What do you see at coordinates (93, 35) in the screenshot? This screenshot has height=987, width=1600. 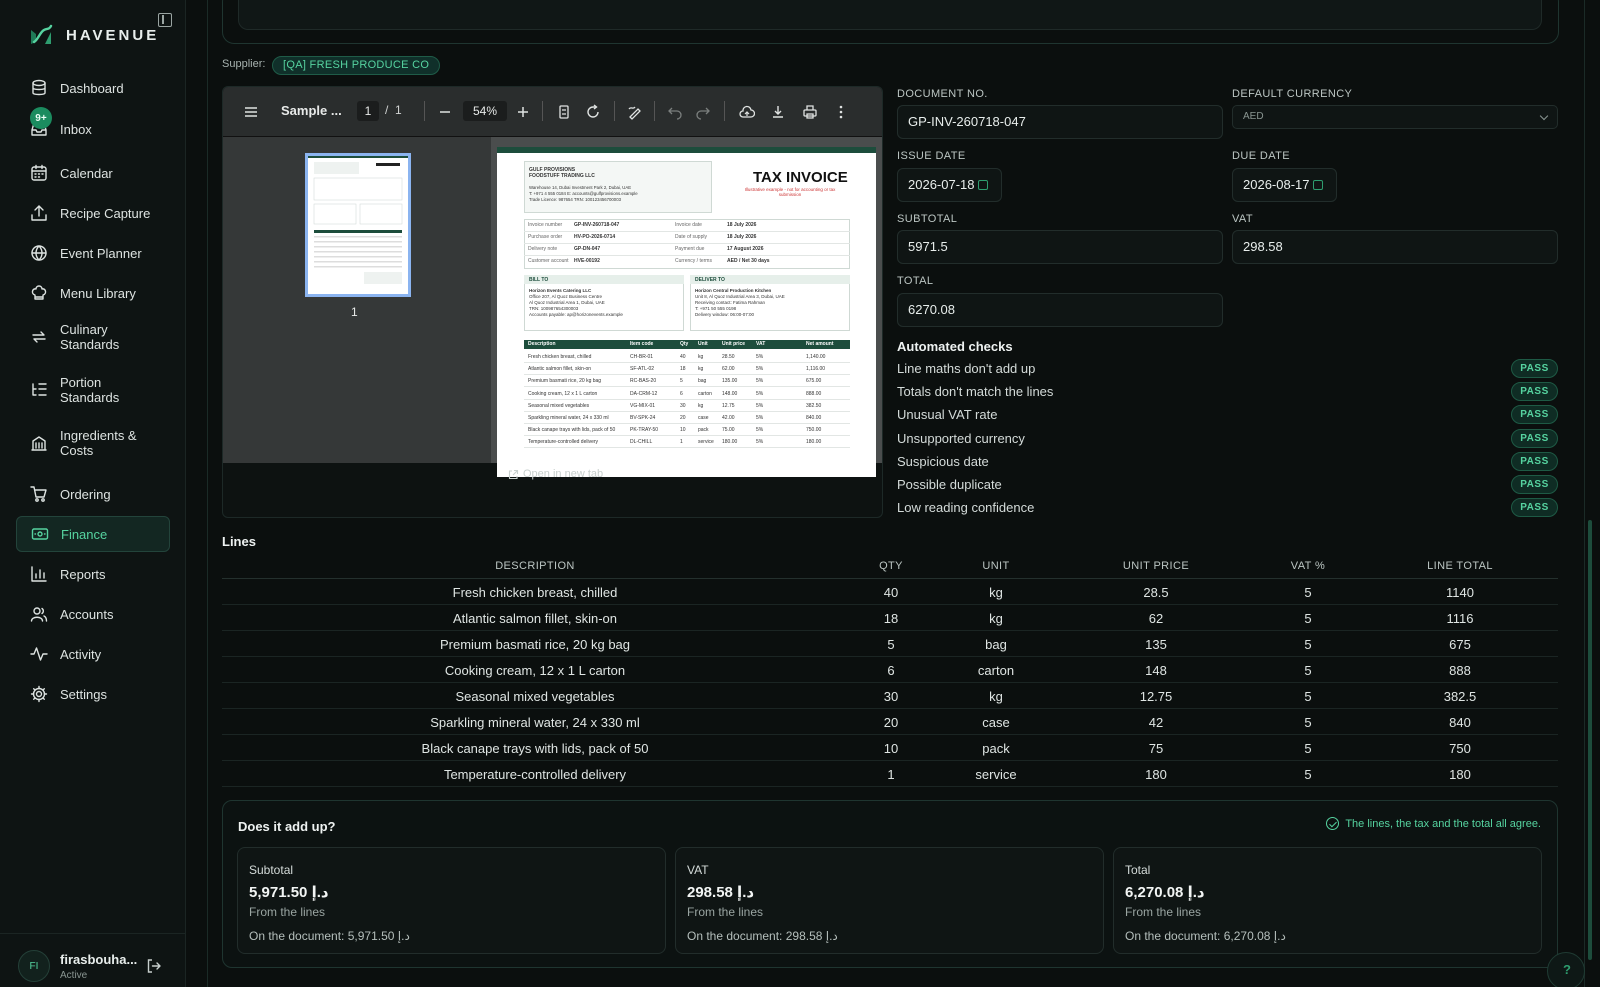 I see `brand: HAVENUE` at bounding box center [93, 35].